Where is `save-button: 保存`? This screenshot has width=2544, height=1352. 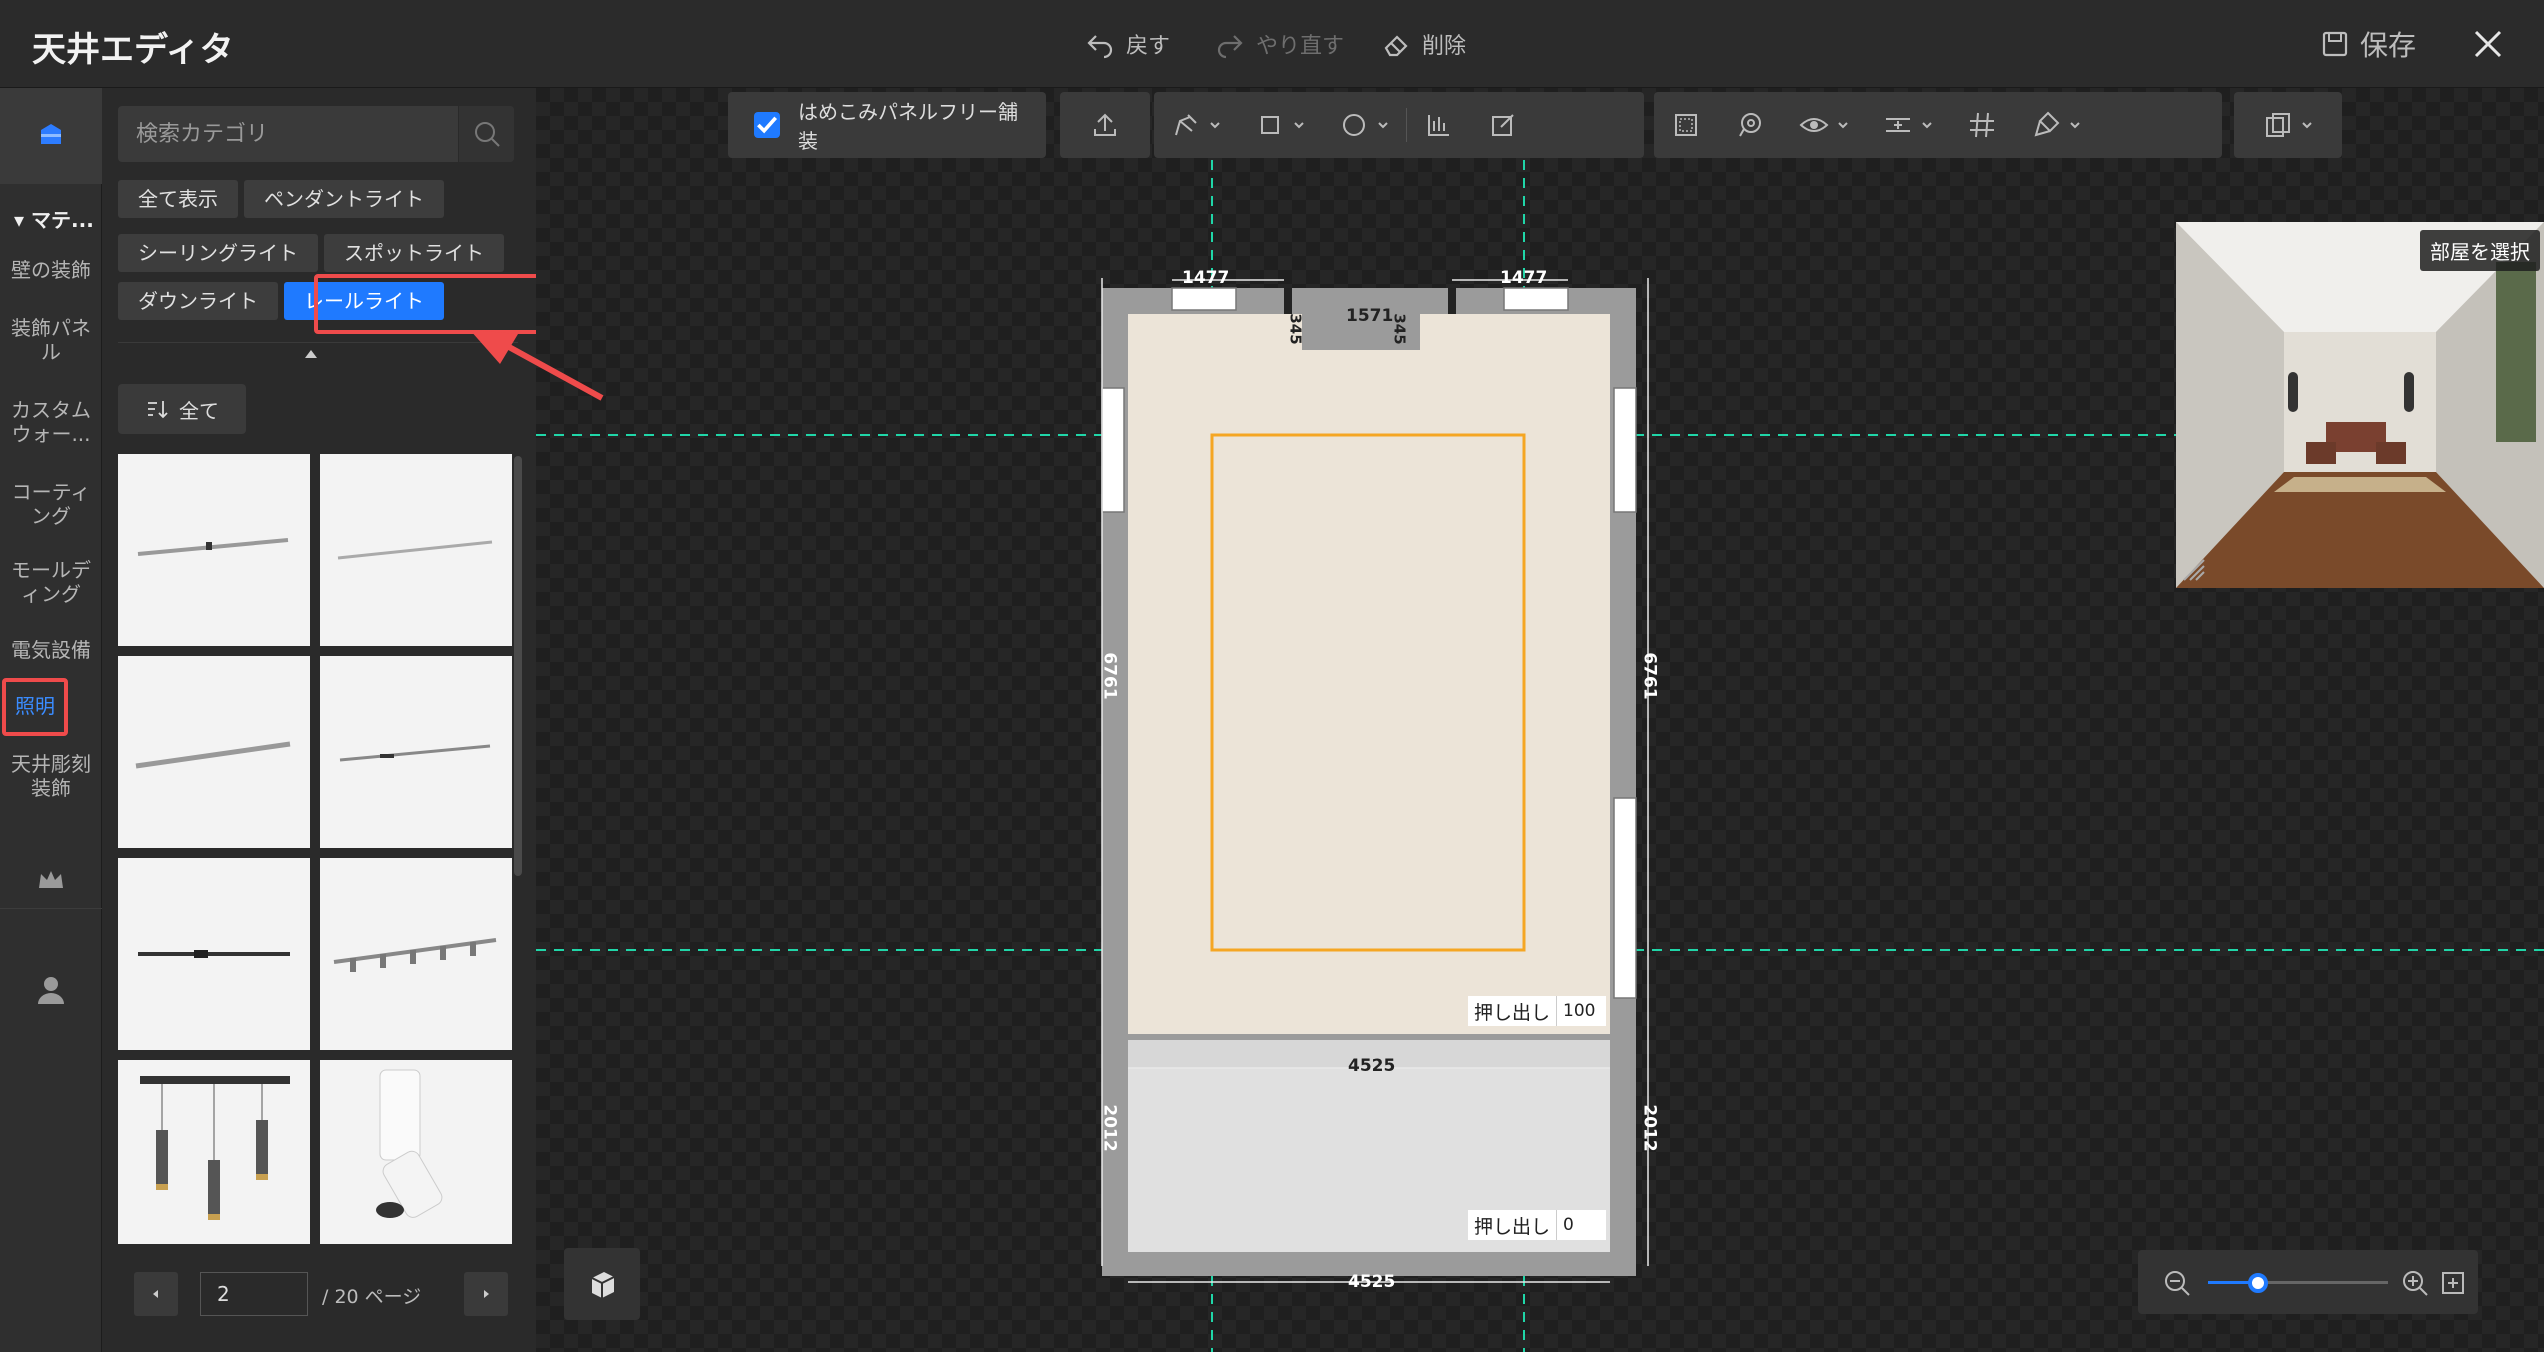
save-button: 保存 is located at coordinates (2368, 44).